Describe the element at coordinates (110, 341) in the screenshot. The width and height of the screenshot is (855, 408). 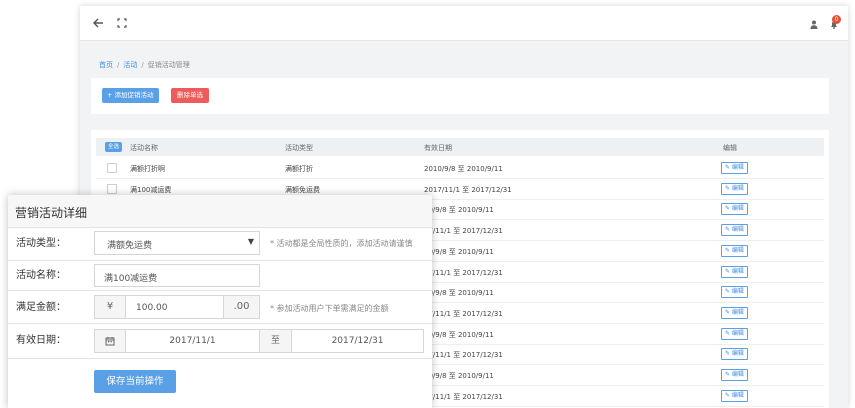
I see `calendar-icon` at that location.